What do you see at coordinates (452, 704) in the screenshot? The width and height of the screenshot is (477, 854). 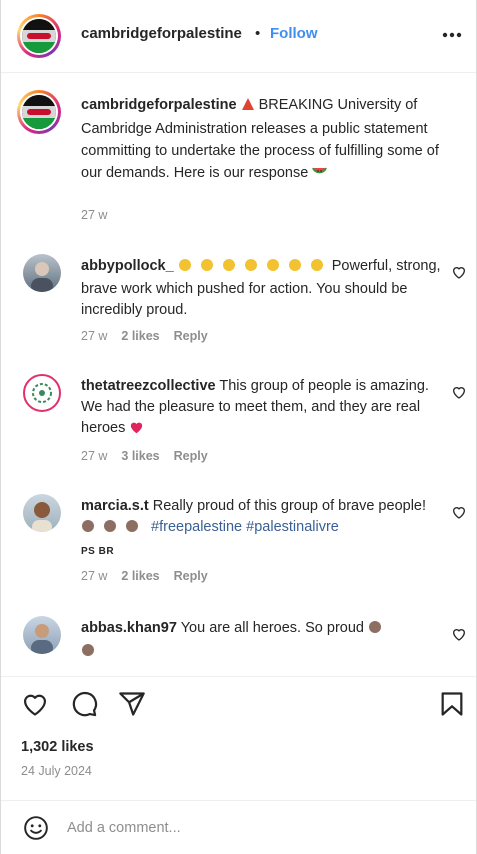 I see `bookmark-icon` at bounding box center [452, 704].